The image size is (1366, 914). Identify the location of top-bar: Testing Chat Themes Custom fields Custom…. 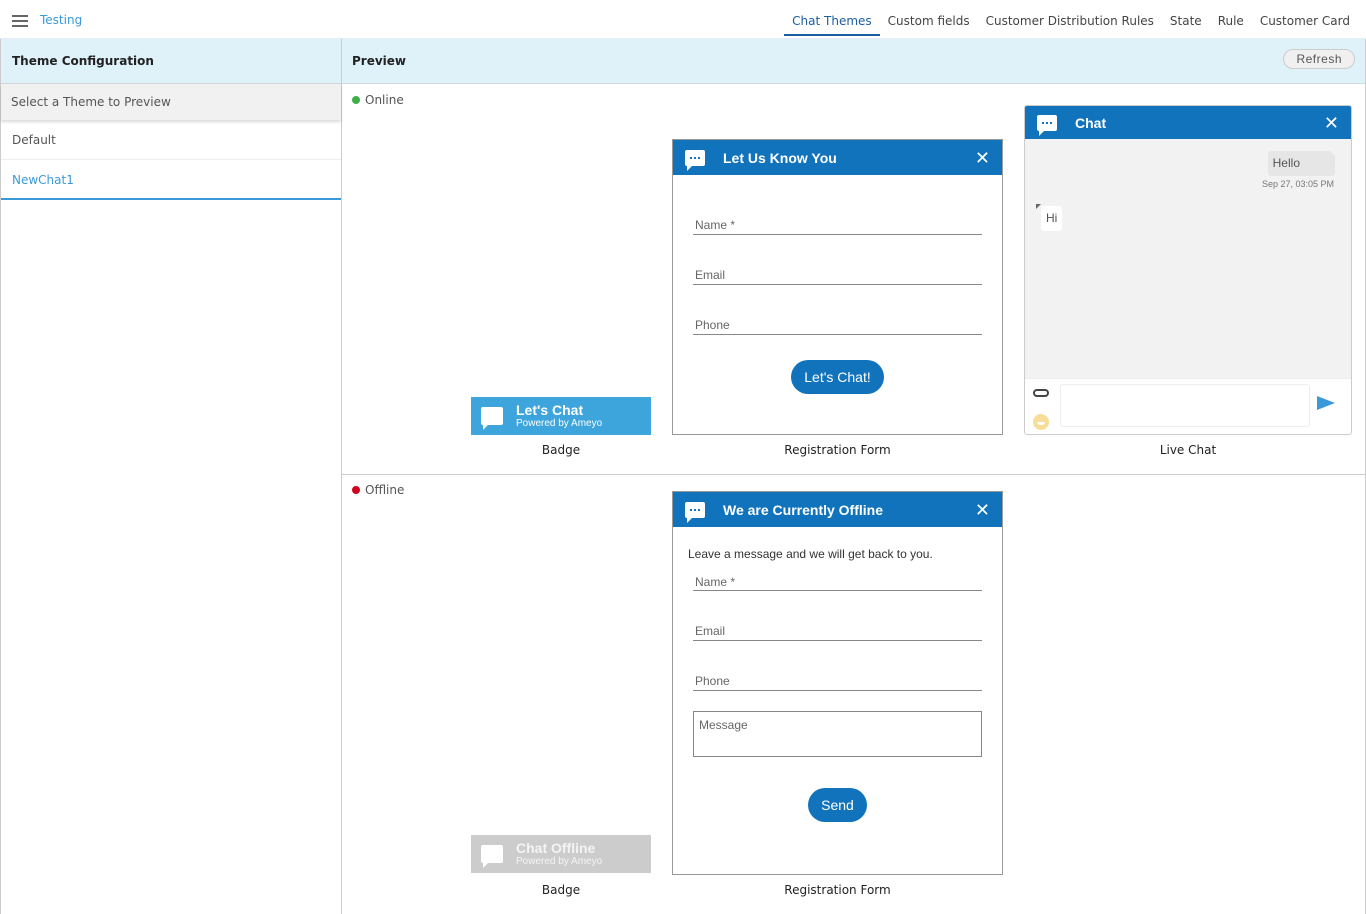
(683, 19).